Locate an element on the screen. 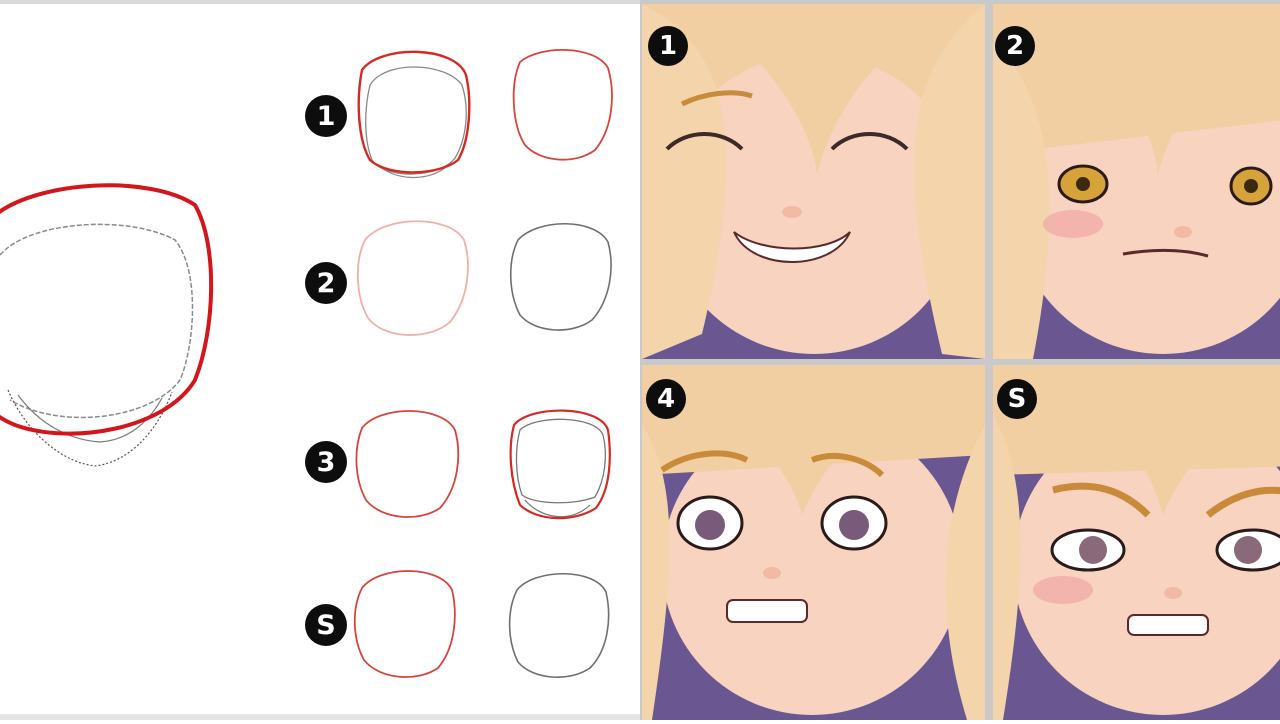  expression-badge-5: S is located at coordinates (1017, 399).